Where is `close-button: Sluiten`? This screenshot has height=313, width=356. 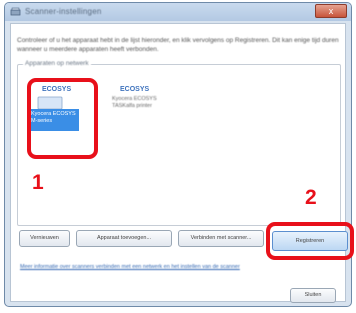
close-button: Sluiten is located at coordinates (313, 295).